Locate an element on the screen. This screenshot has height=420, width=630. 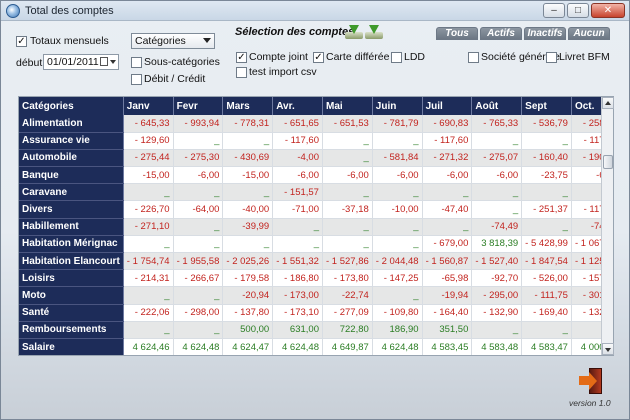
carte-differee-checkbox: ✓ is located at coordinates (318, 57).